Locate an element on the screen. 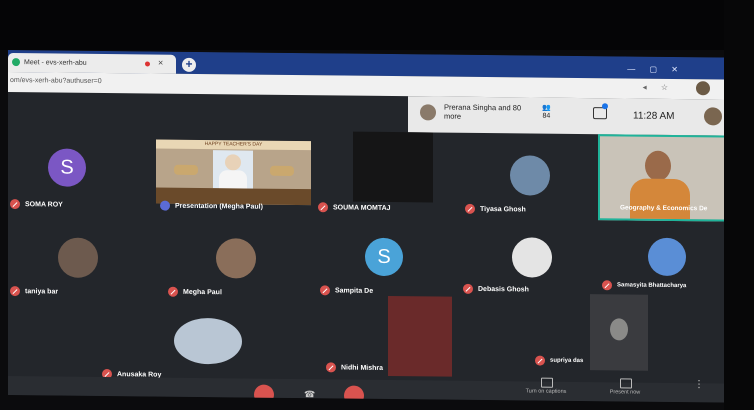 The width and height of the screenshot is (754, 410). participant-count: 84 is located at coordinates (546, 116).